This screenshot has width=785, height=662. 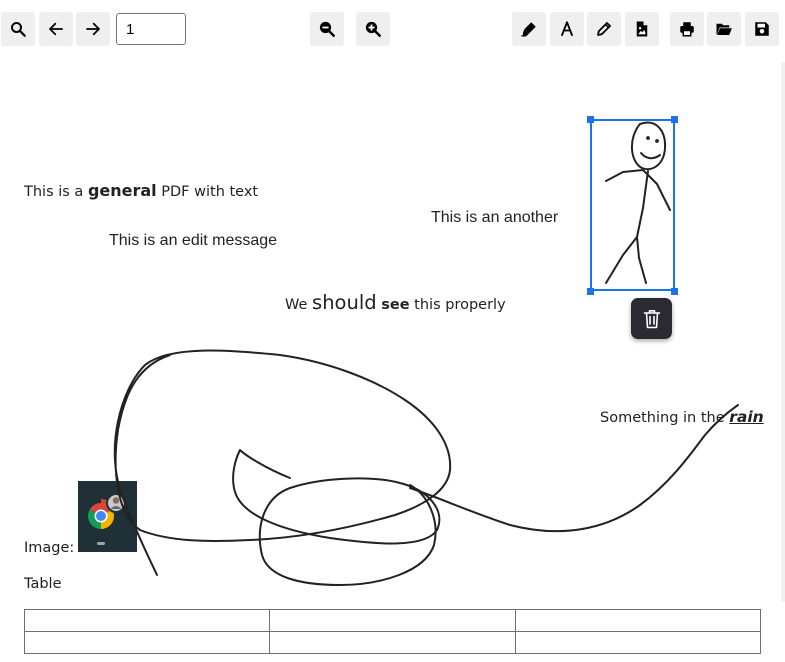 What do you see at coordinates (590, 119) in the screenshot?
I see `resize-handle-top-left` at bounding box center [590, 119].